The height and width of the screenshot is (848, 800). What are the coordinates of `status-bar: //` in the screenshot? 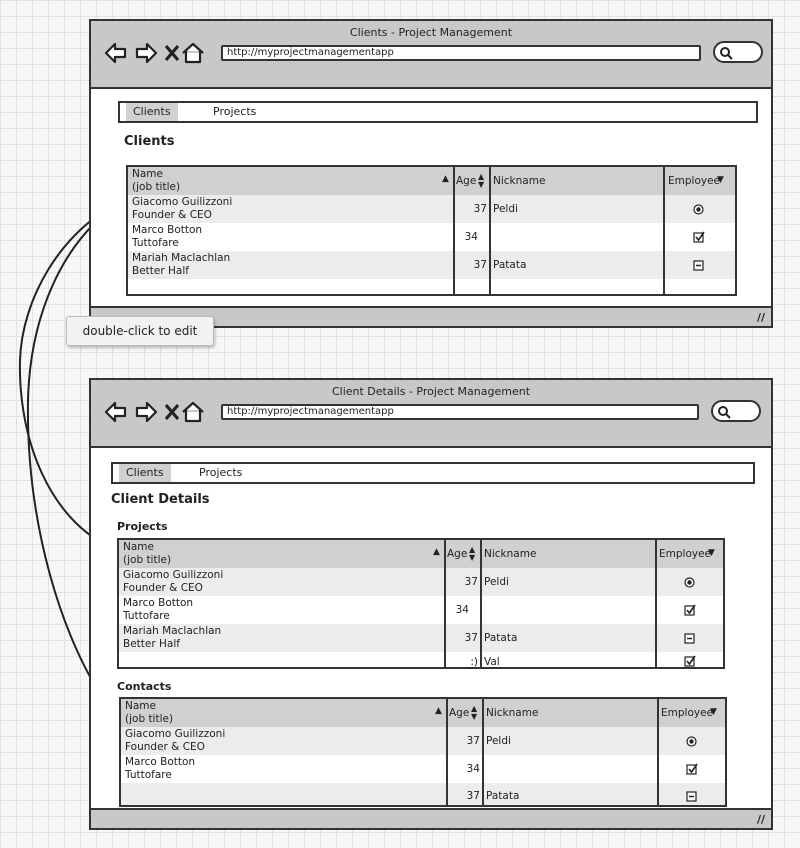 It's located at (431, 818).